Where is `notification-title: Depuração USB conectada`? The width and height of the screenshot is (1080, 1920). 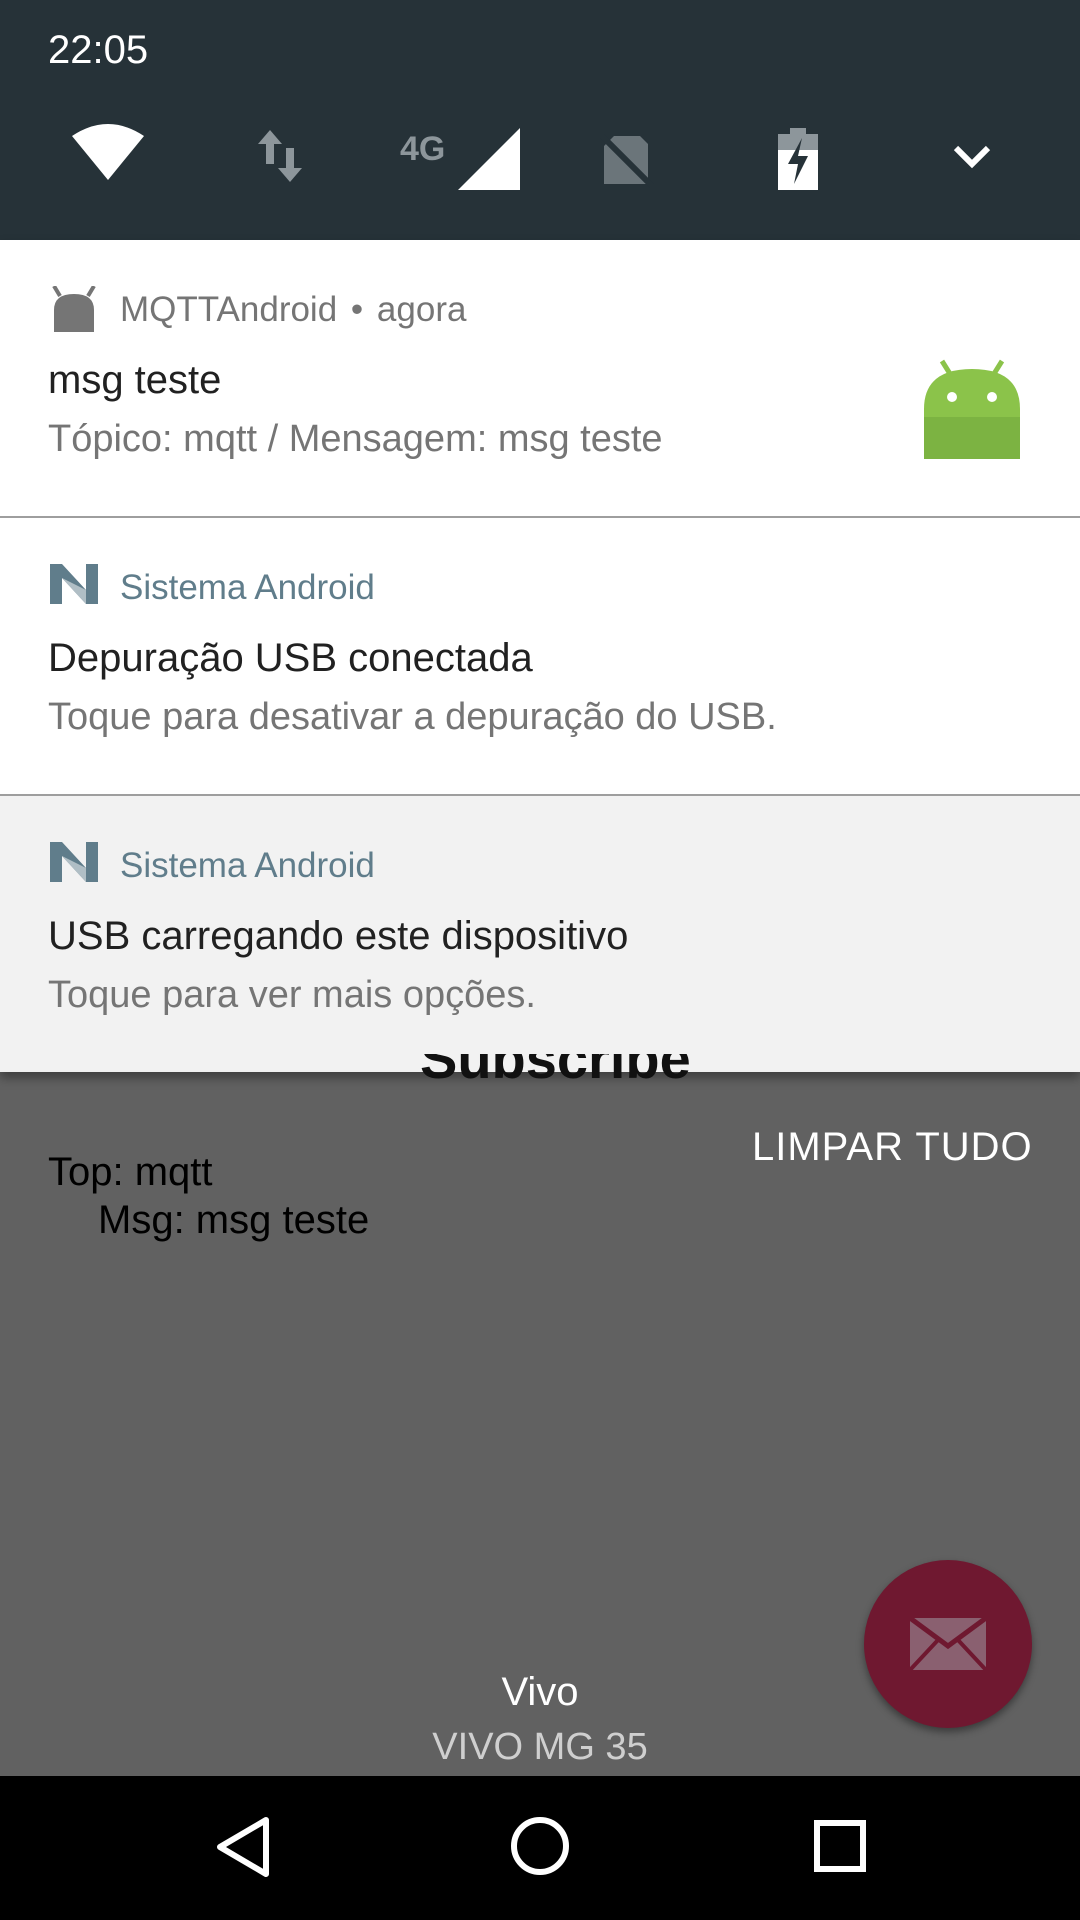
notification-title: Depuração USB conectada is located at coordinates (290, 658).